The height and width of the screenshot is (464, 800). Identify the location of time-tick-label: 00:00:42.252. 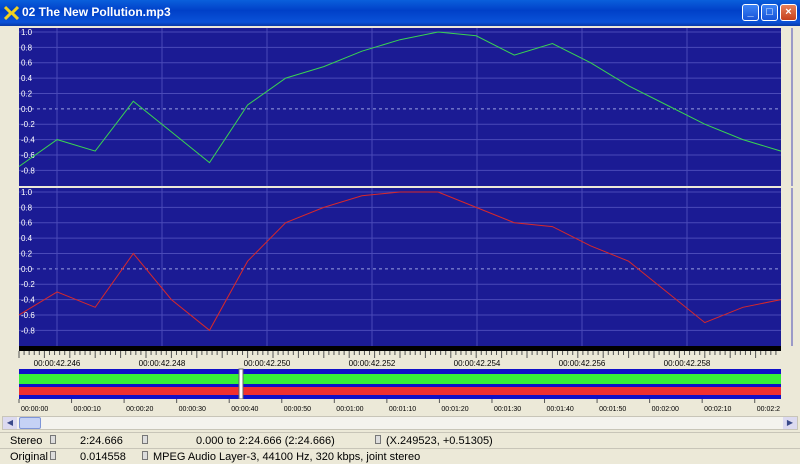
(372, 363).